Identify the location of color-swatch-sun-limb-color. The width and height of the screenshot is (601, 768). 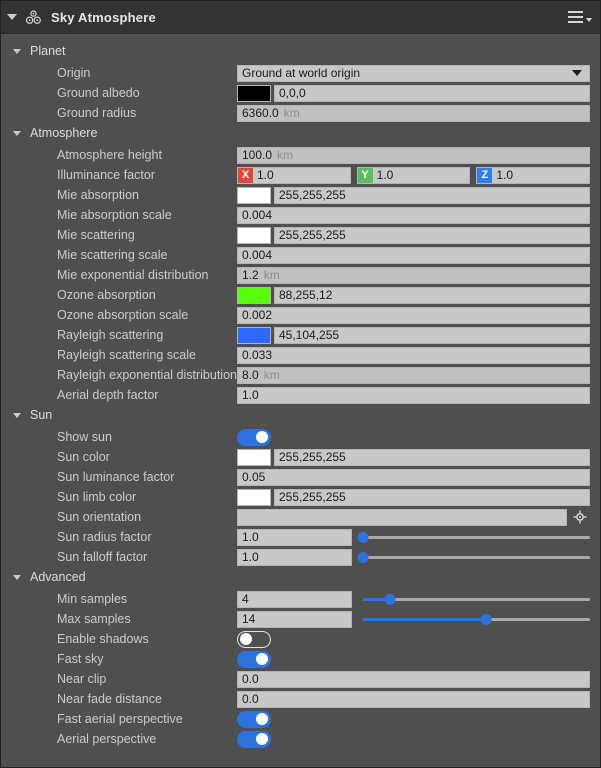
(254, 497).